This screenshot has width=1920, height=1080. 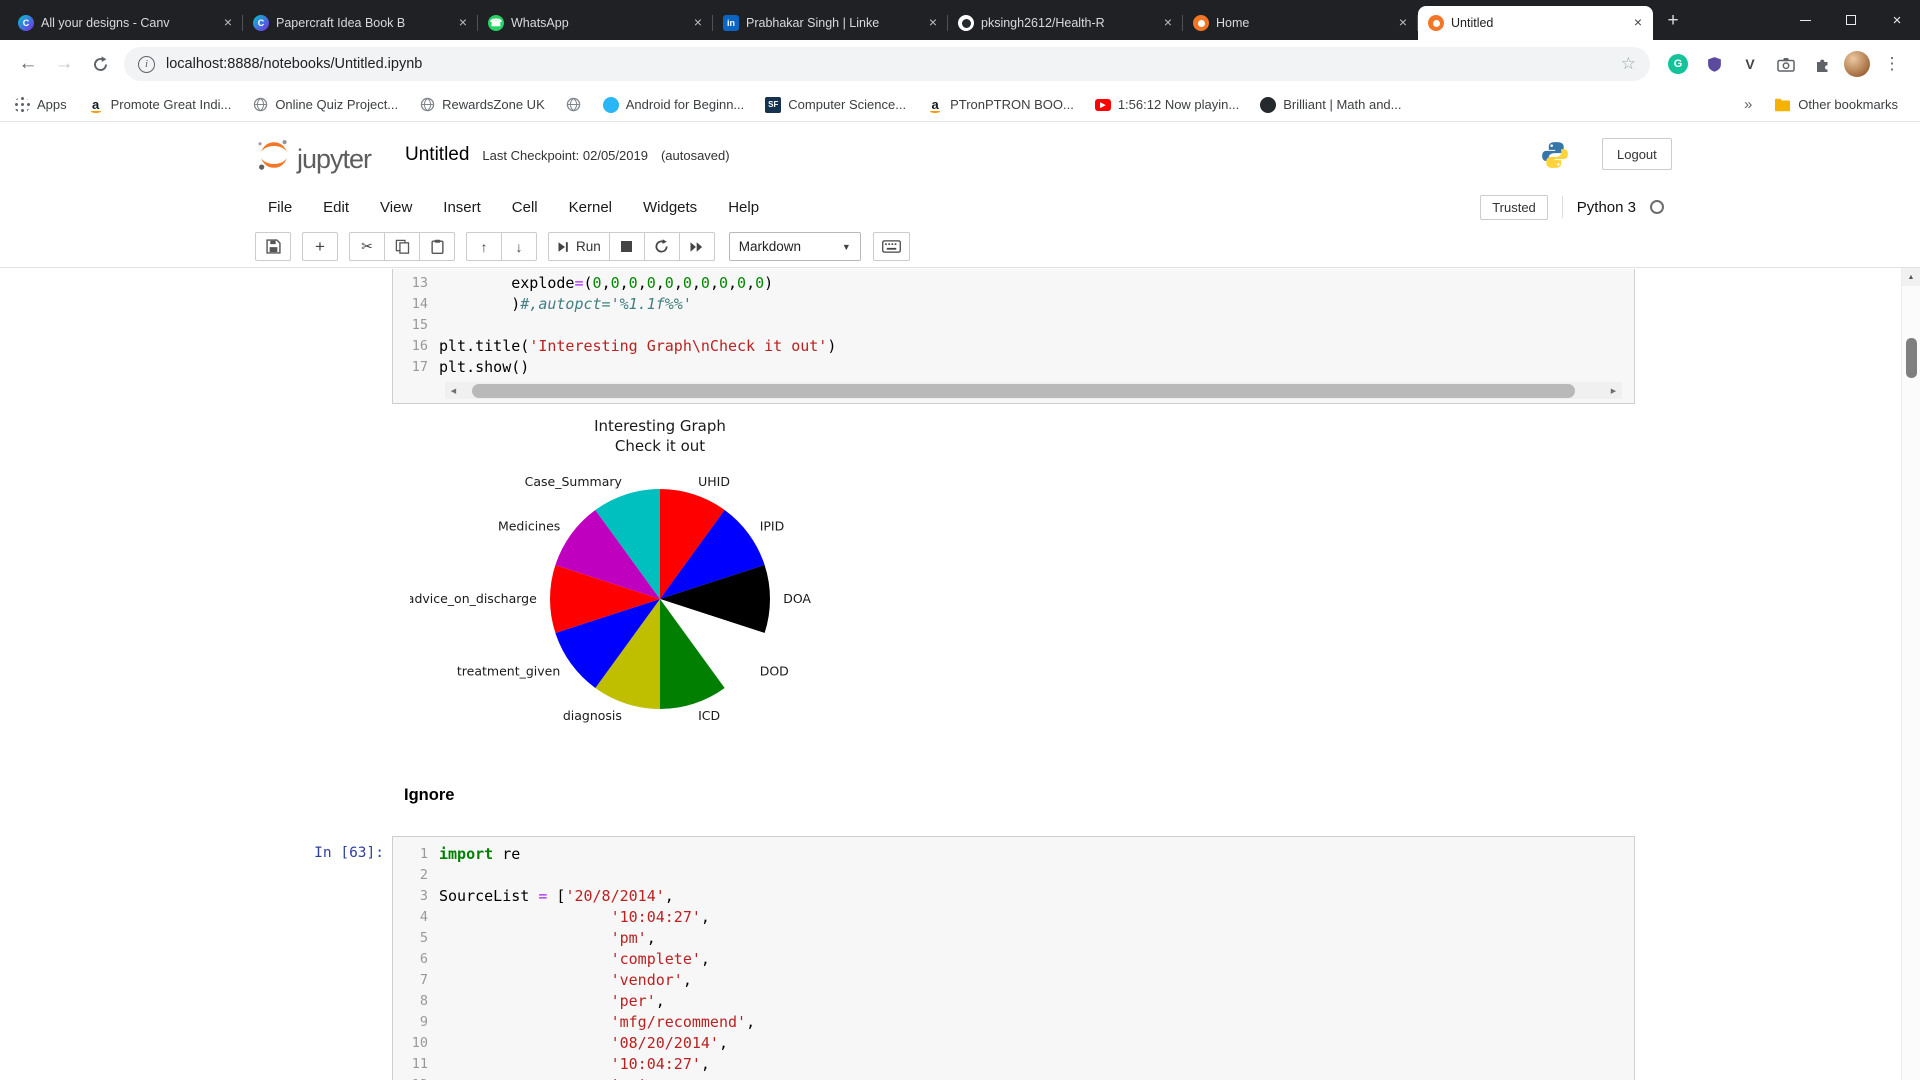 I want to click on paste-cell-button, so click(x=437, y=246).